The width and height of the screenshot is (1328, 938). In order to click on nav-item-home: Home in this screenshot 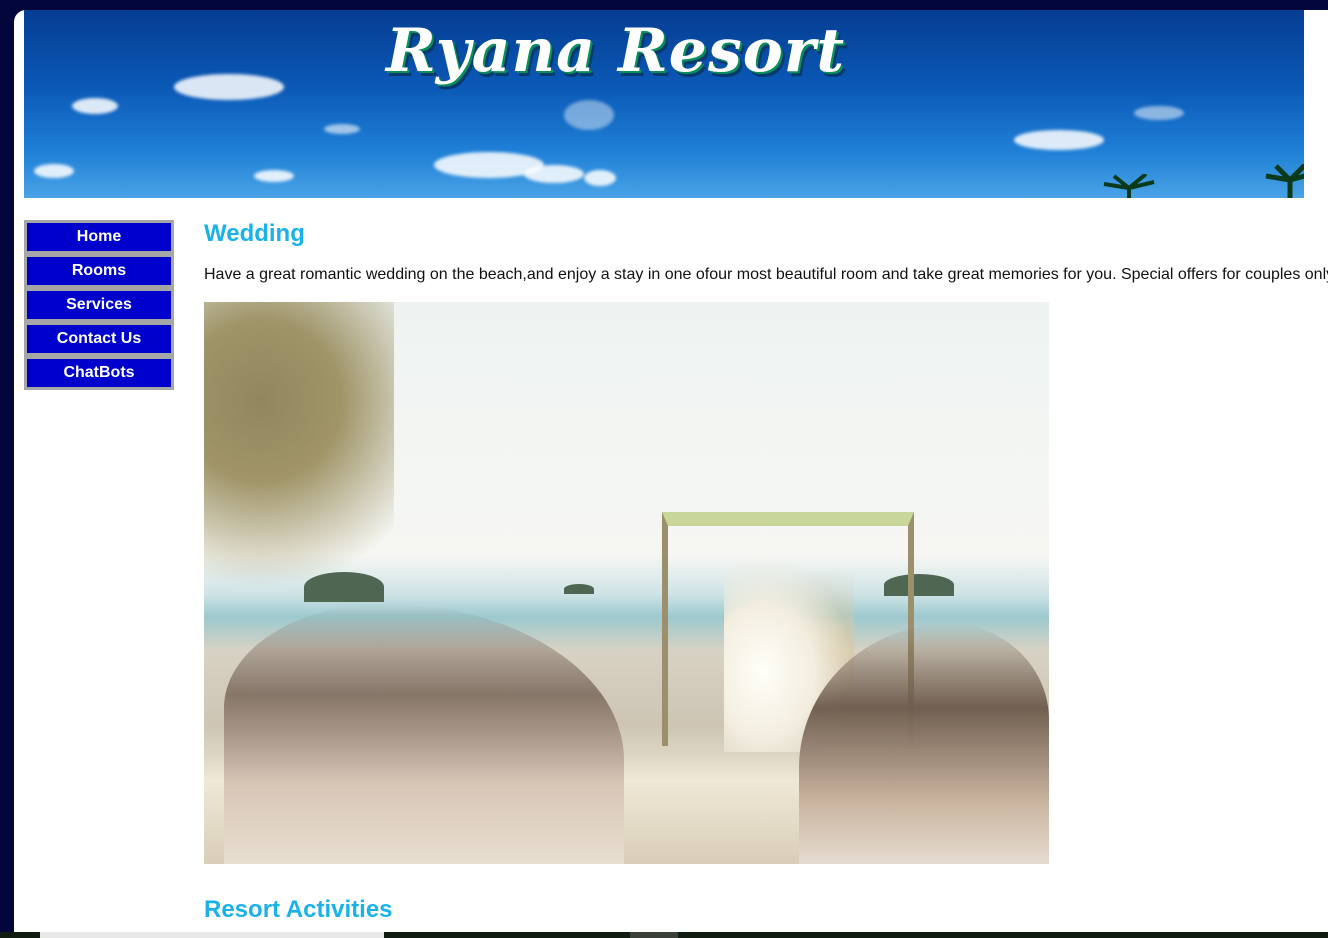, I will do `click(99, 237)`.